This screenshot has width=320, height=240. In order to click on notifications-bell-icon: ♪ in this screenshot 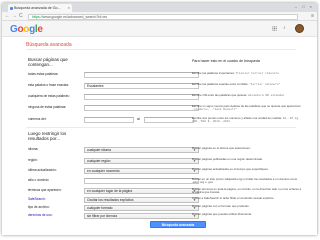, I will do `click(284, 28)`.